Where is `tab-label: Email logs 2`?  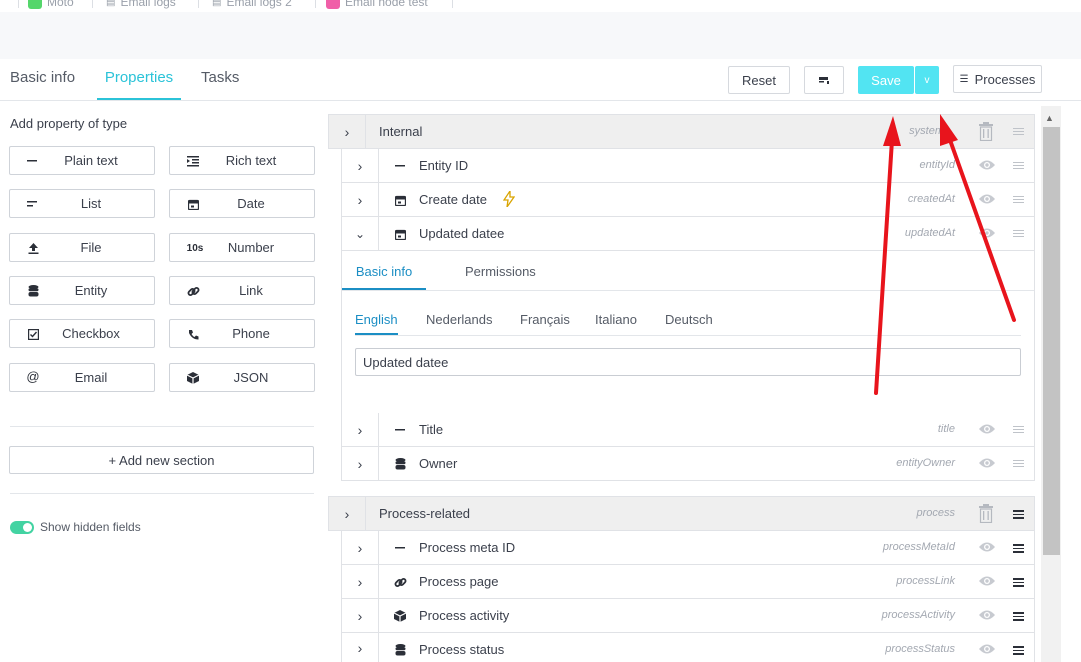
tab-label: Email logs 2 is located at coordinates (259, 4).